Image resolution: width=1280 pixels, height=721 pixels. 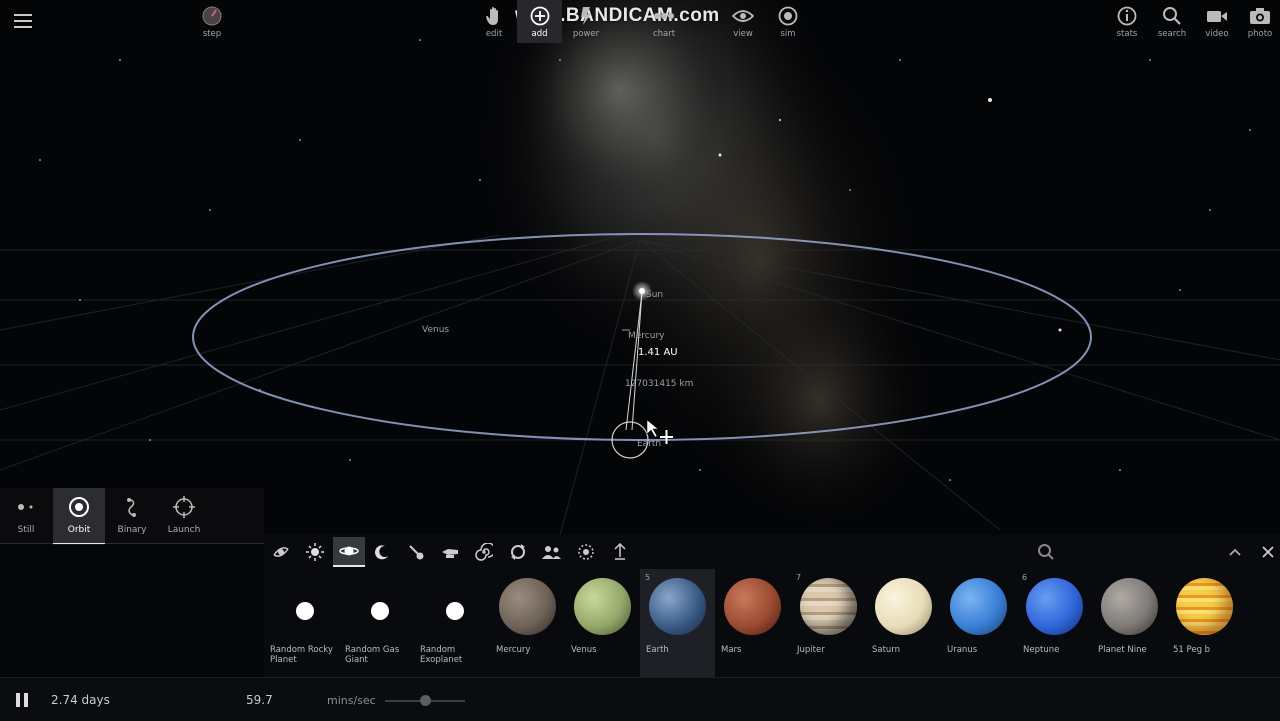 I want to click on search-button: search, so click(x=1172, y=21).